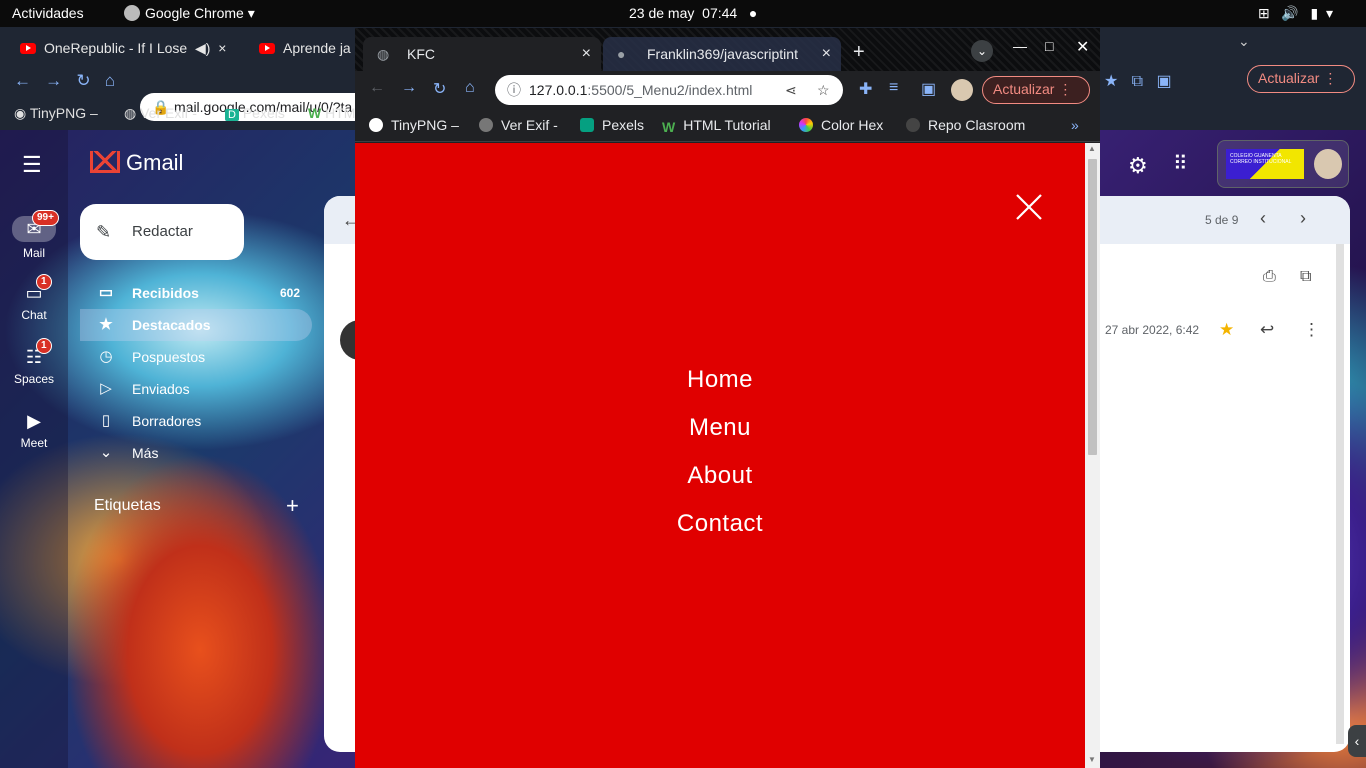  I want to click on bookmark-star-icon: ☆, so click(823, 90).